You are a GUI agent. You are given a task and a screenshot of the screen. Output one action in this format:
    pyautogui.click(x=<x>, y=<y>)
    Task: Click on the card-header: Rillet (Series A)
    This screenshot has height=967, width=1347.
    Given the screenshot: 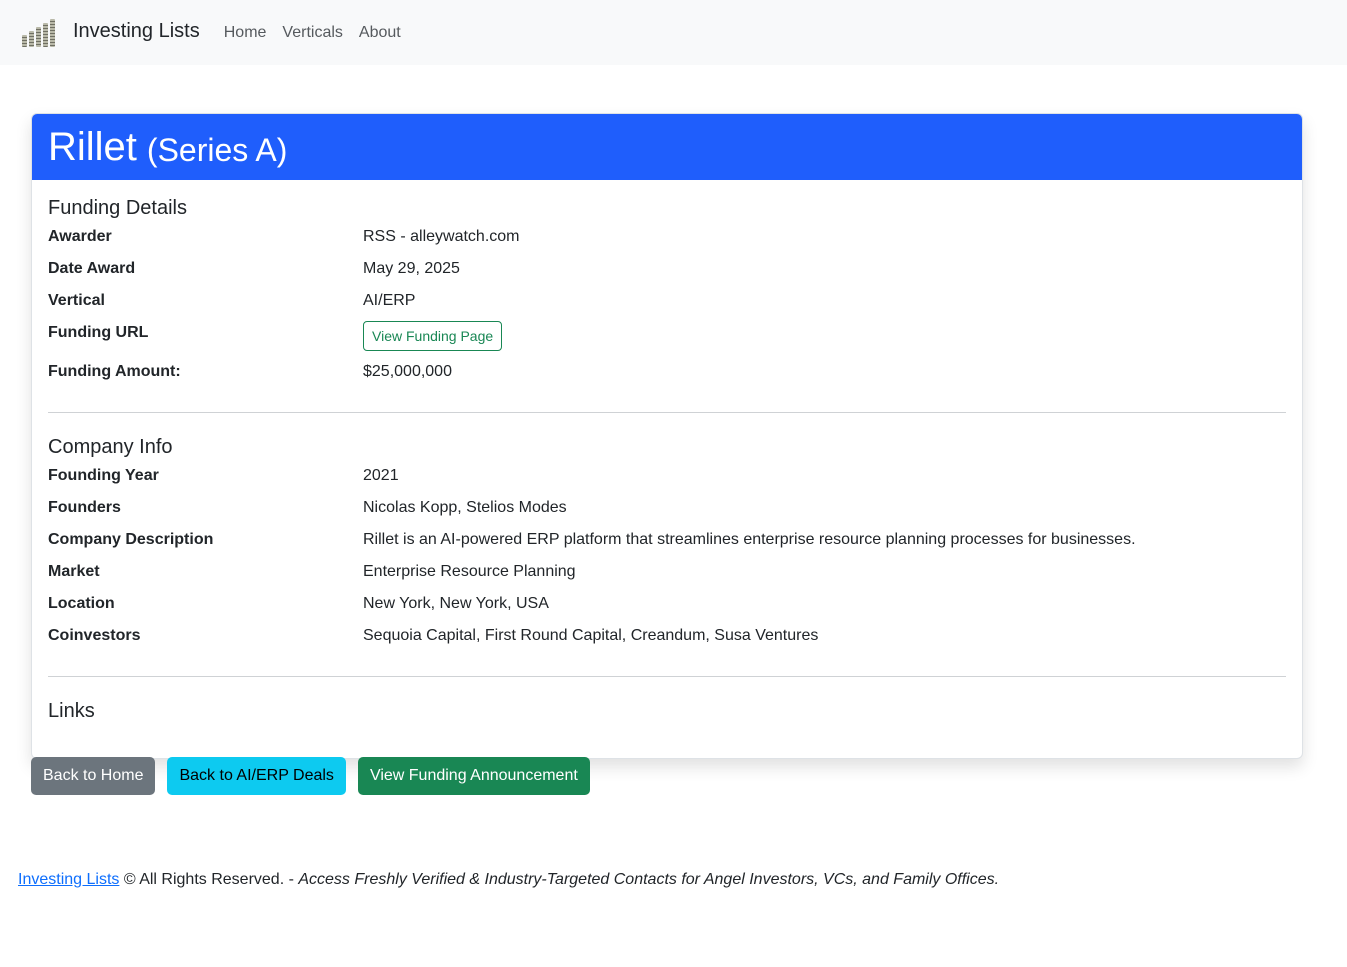 What is the action you would take?
    pyautogui.click(x=667, y=147)
    